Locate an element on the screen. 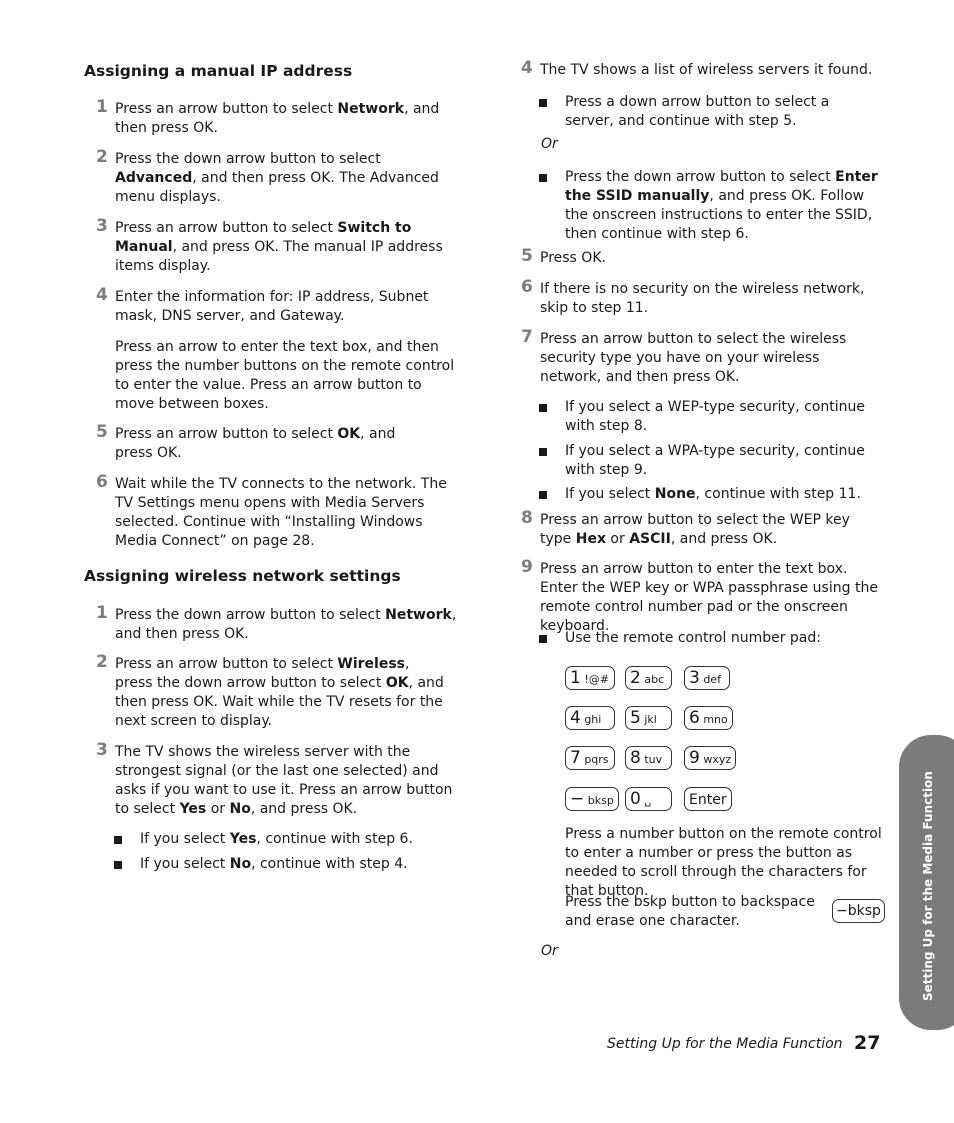 This screenshot has width=954, height=1123. text-run: Press an arrow button to select is located at coordinates (226, 109).